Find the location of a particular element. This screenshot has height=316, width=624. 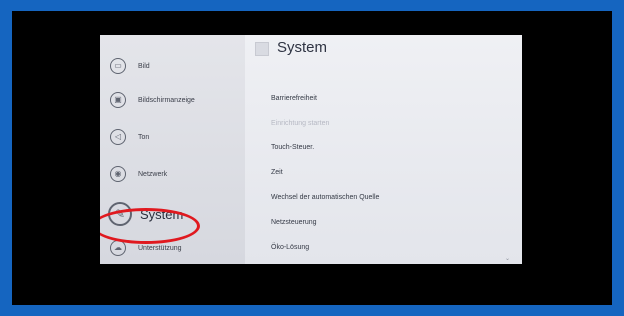

scroll-down-icon: ⌄ is located at coordinates (507, 259).